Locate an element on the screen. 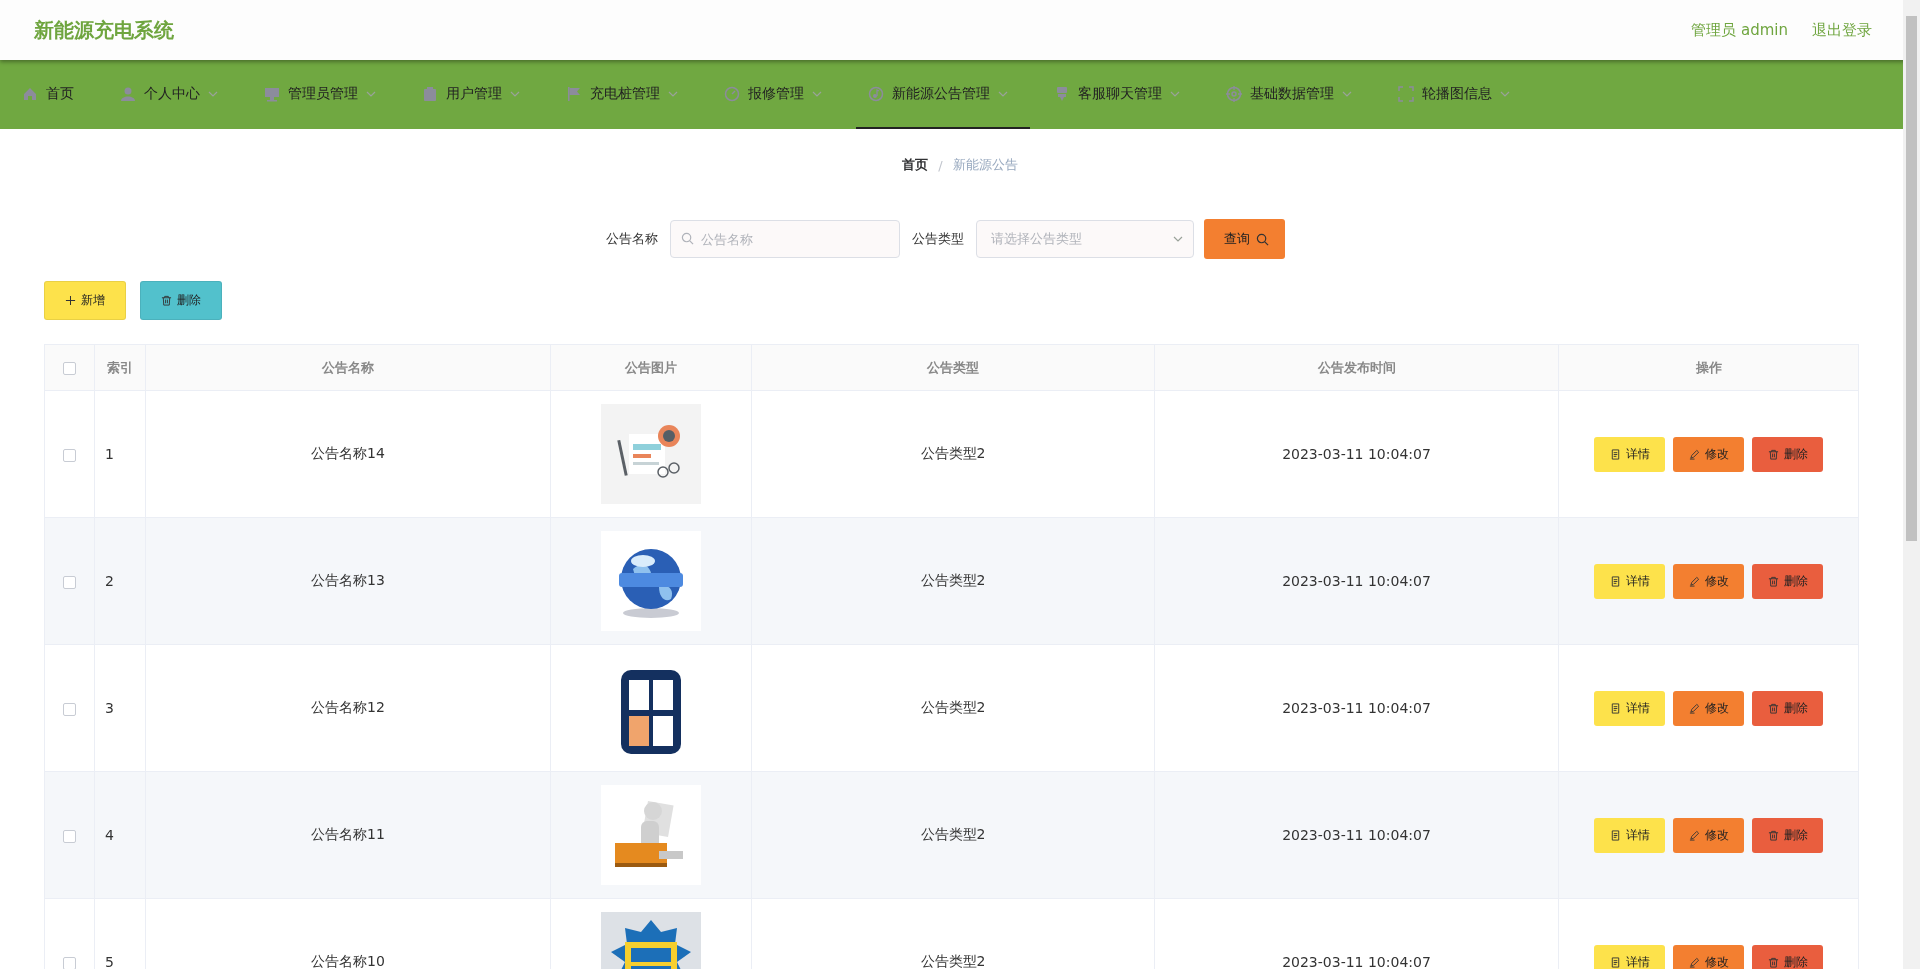  column-header: 公告图片 is located at coordinates (651, 367).